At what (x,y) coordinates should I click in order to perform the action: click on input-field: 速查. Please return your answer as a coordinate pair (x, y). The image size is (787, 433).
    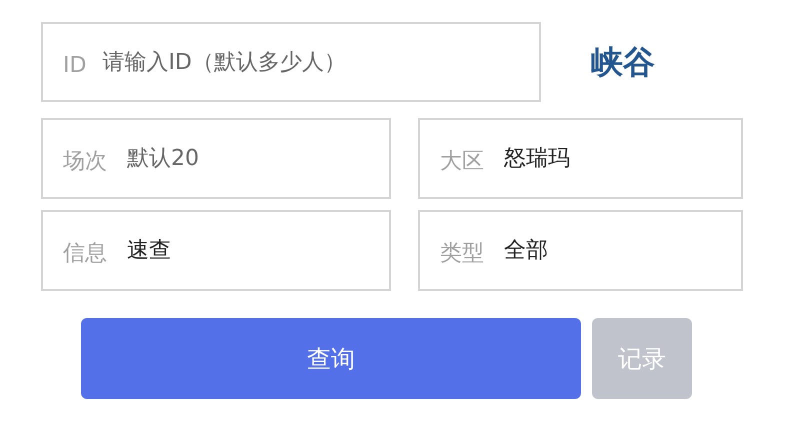
    Looking at the image, I should click on (248, 250).